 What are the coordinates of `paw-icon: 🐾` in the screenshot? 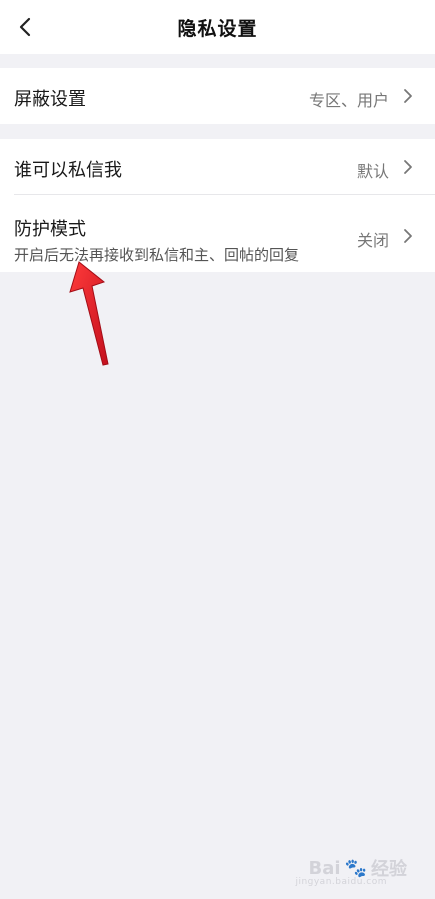 It's located at (355, 868).